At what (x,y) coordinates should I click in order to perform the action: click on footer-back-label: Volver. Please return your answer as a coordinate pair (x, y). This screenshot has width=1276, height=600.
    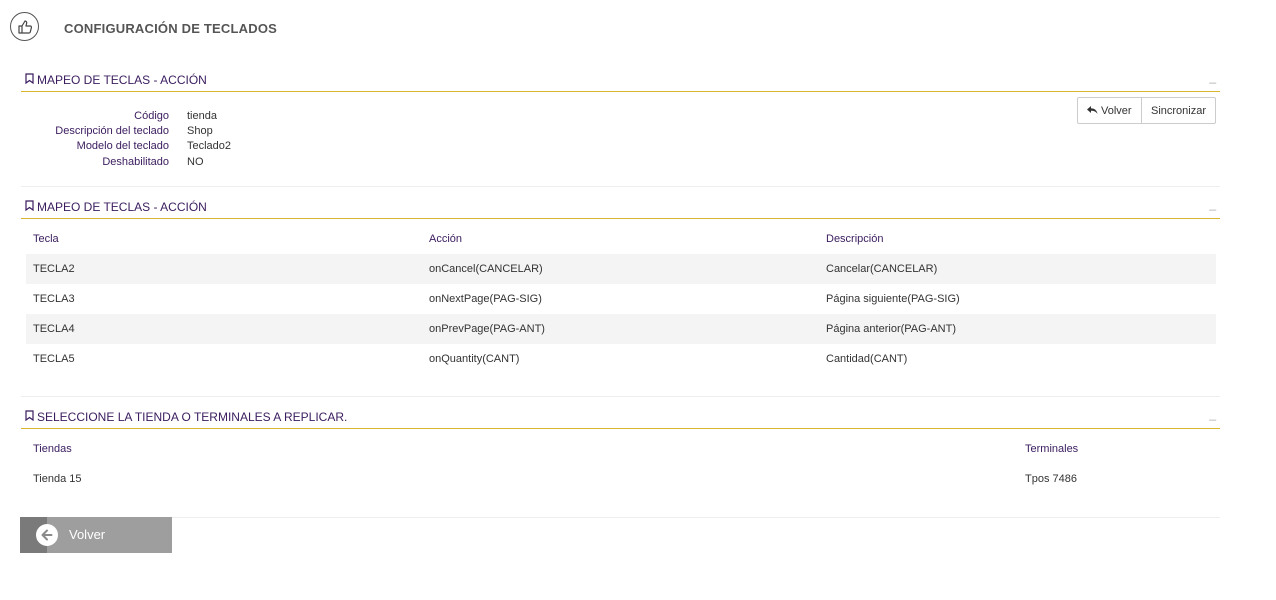
    Looking at the image, I should click on (87, 534).